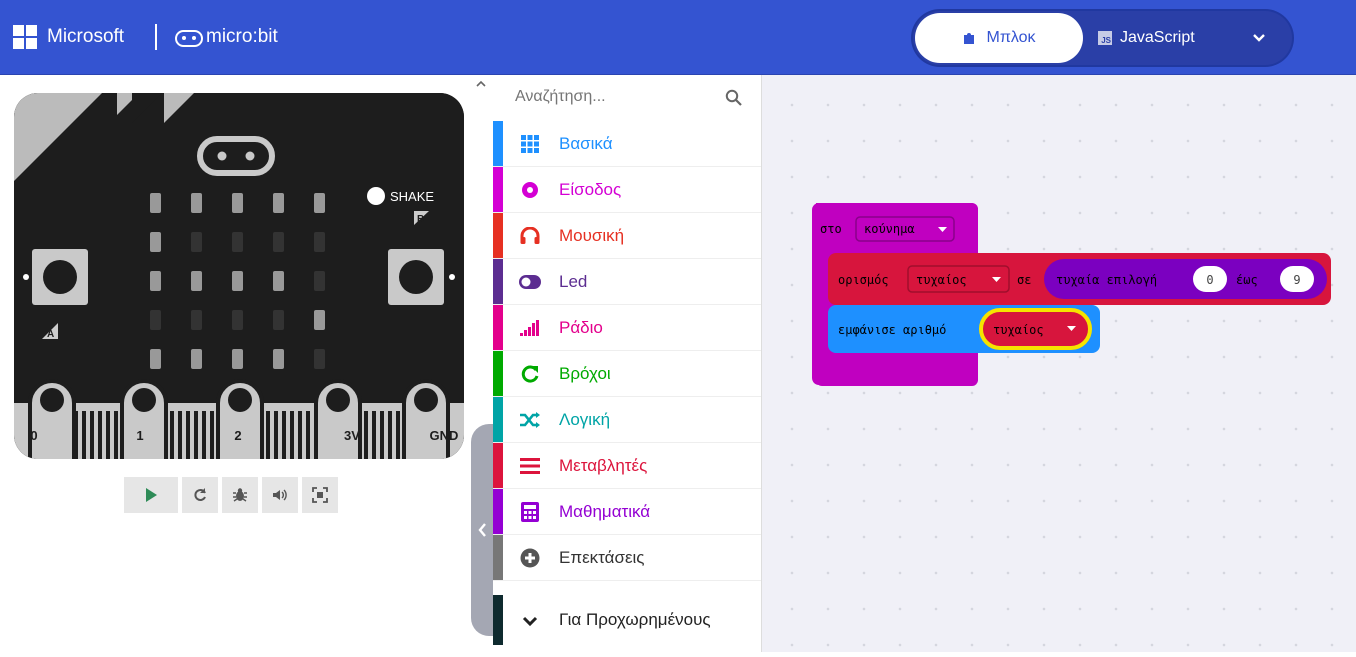  What do you see at coordinates (1247, 280) in the screenshot?
I see `svg-text: έως` at bounding box center [1247, 280].